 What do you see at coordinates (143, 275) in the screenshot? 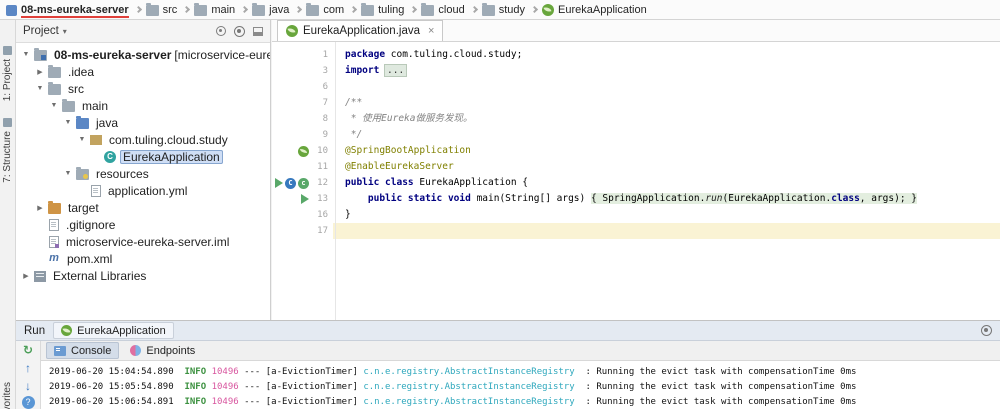
I see `tree-item: ▶ External Libraries` at bounding box center [143, 275].